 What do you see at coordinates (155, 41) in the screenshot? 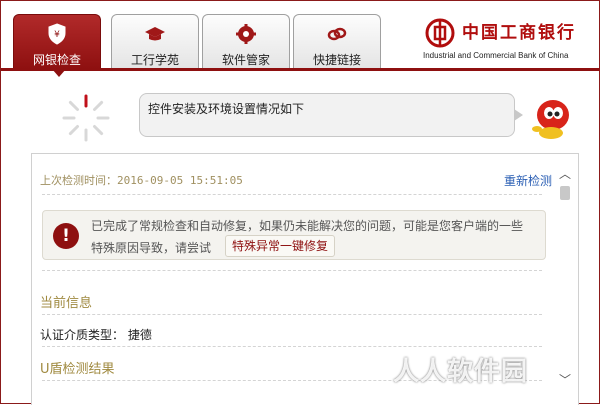
I see `tab-icbc-academy: 工行学苑` at bounding box center [155, 41].